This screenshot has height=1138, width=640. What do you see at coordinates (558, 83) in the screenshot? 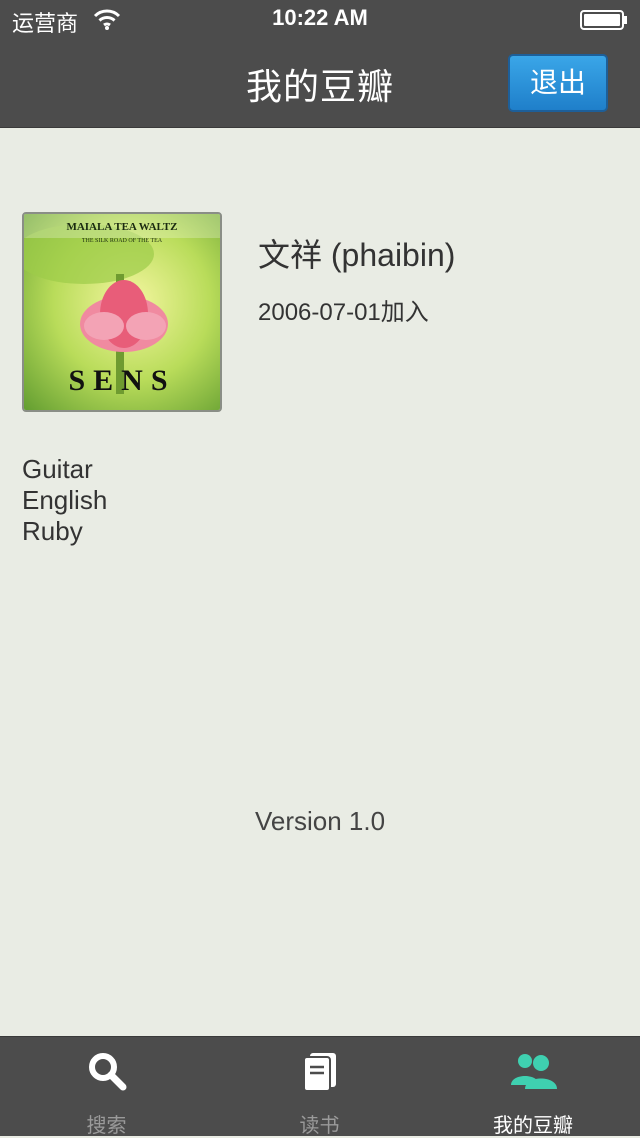
I see `logout-button: 退出` at bounding box center [558, 83].